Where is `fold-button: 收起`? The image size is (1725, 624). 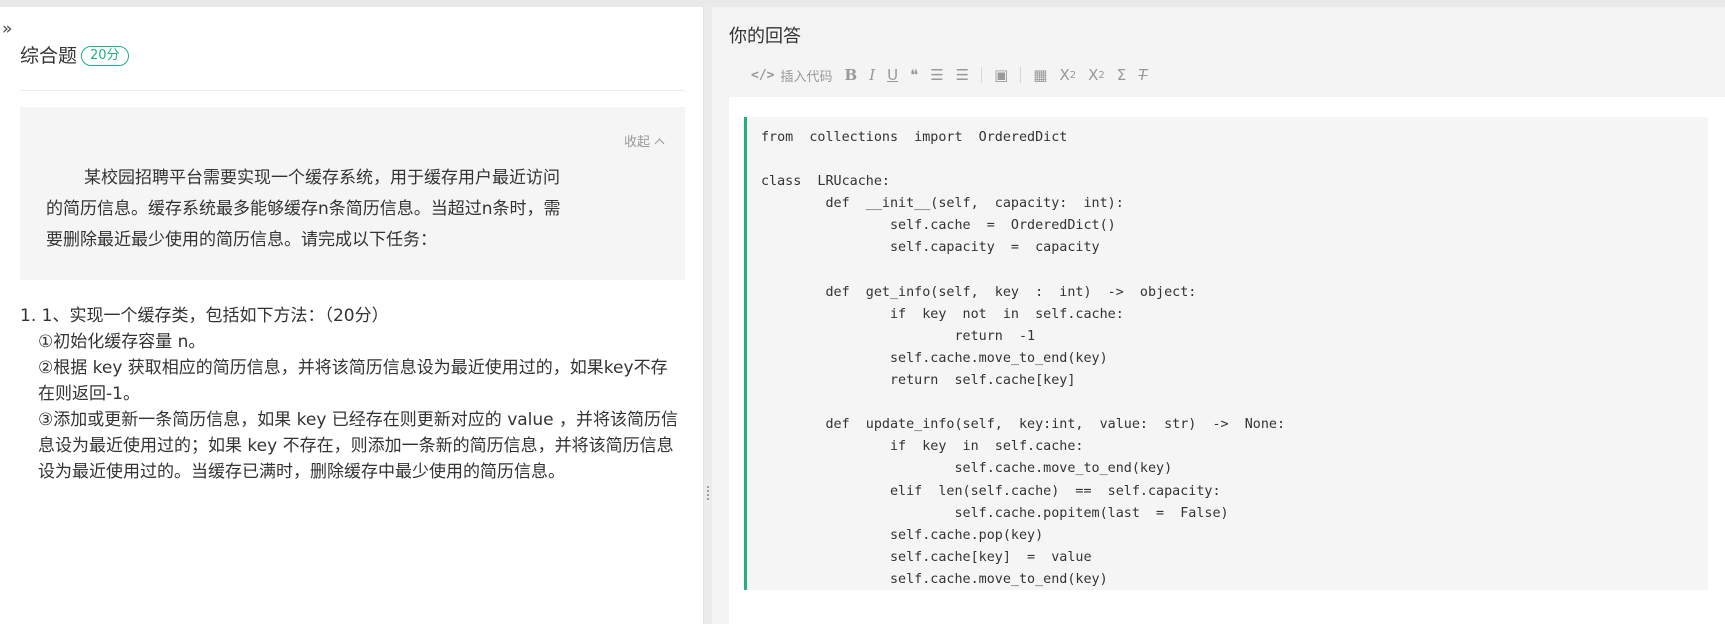 fold-button: 收起 is located at coordinates (644, 140).